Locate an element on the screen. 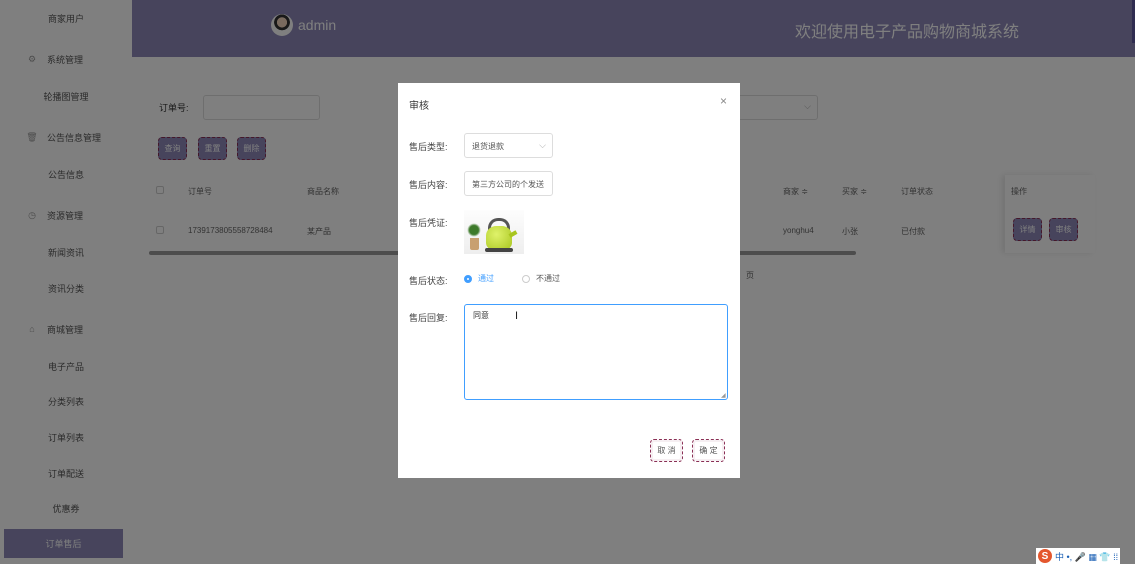 This screenshot has height=564, width=1135. proof-image is located at coordinates (494, 232).